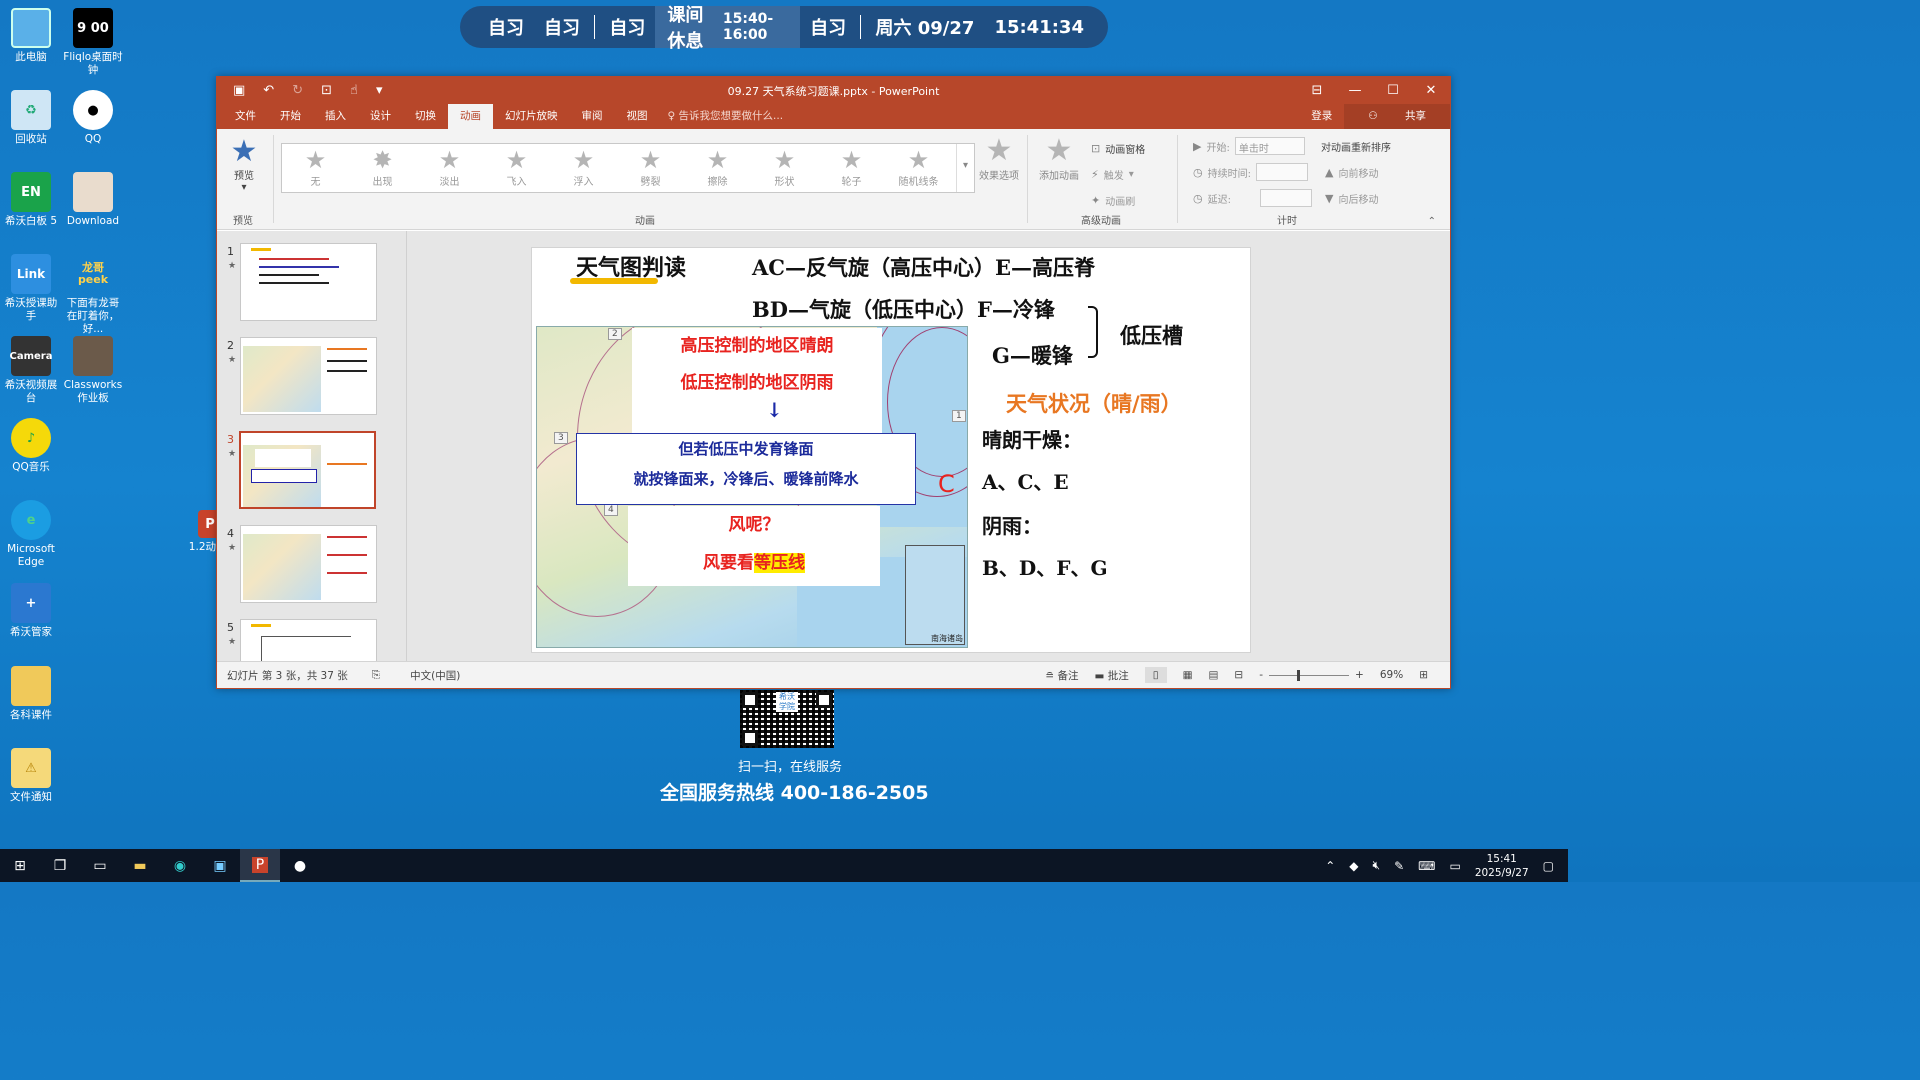  I want to click on normal-view-icon: ▯, so click(1155, 675).